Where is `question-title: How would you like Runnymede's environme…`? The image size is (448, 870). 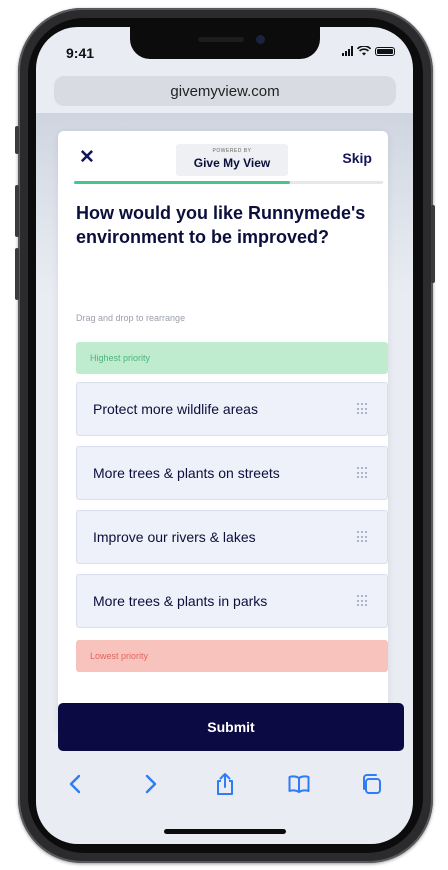 question-title: How would you like Runnymede's environme… is located at coordinates (221, 225).